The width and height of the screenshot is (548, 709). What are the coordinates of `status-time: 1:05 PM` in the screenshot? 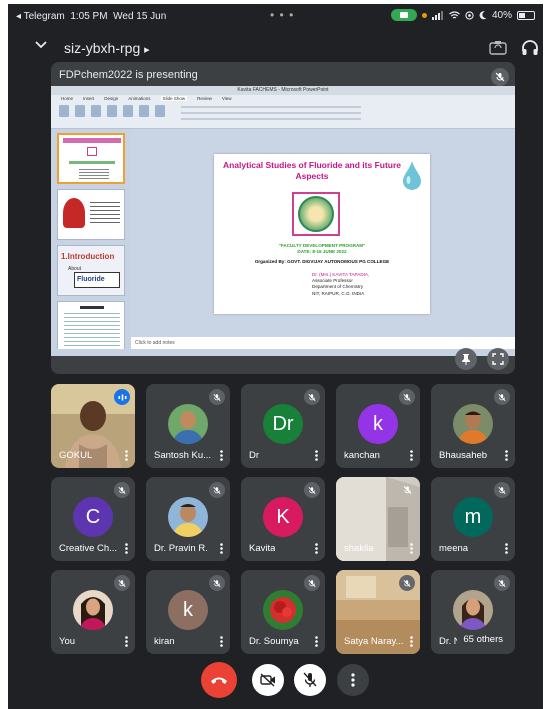 It's located at (89, 16).